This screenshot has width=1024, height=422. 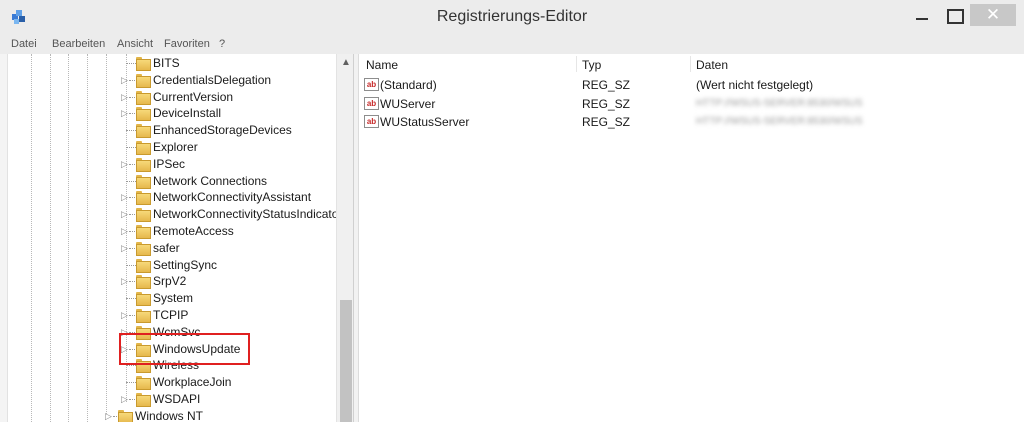 What do you see at coordinates (192, 382) in the screenshot?
I see `tree-item-label: WorkplaceJoin` at bounding box center [192, 382].